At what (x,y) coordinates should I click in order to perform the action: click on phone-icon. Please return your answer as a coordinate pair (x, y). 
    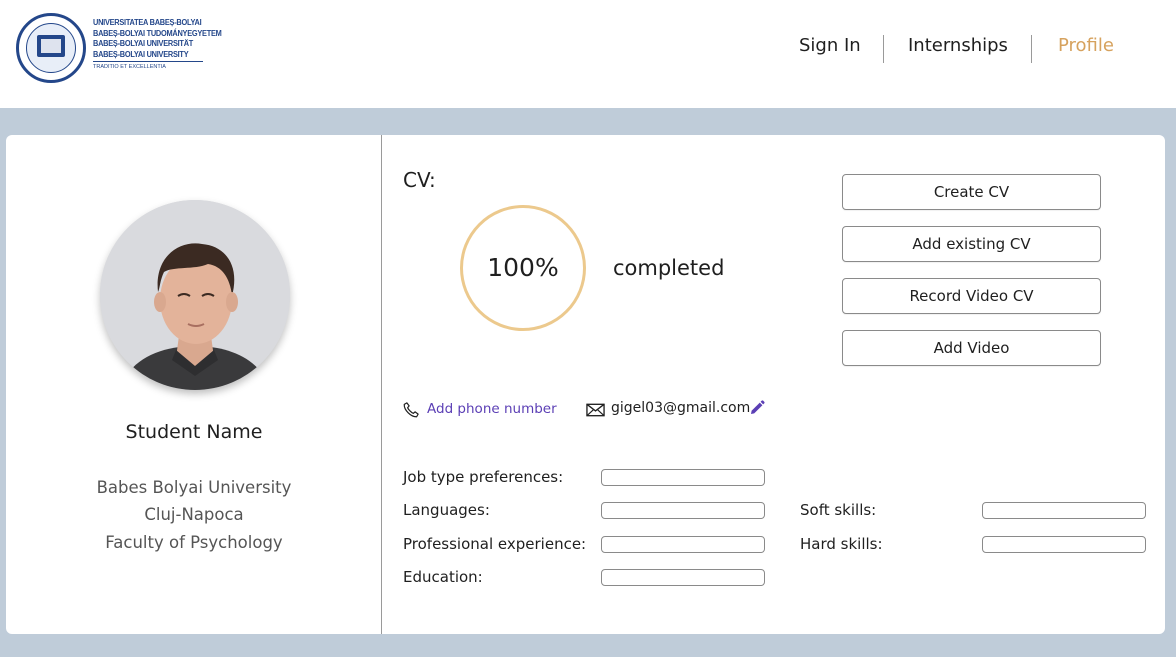
    Looking at the image, I should click on (411, 410).